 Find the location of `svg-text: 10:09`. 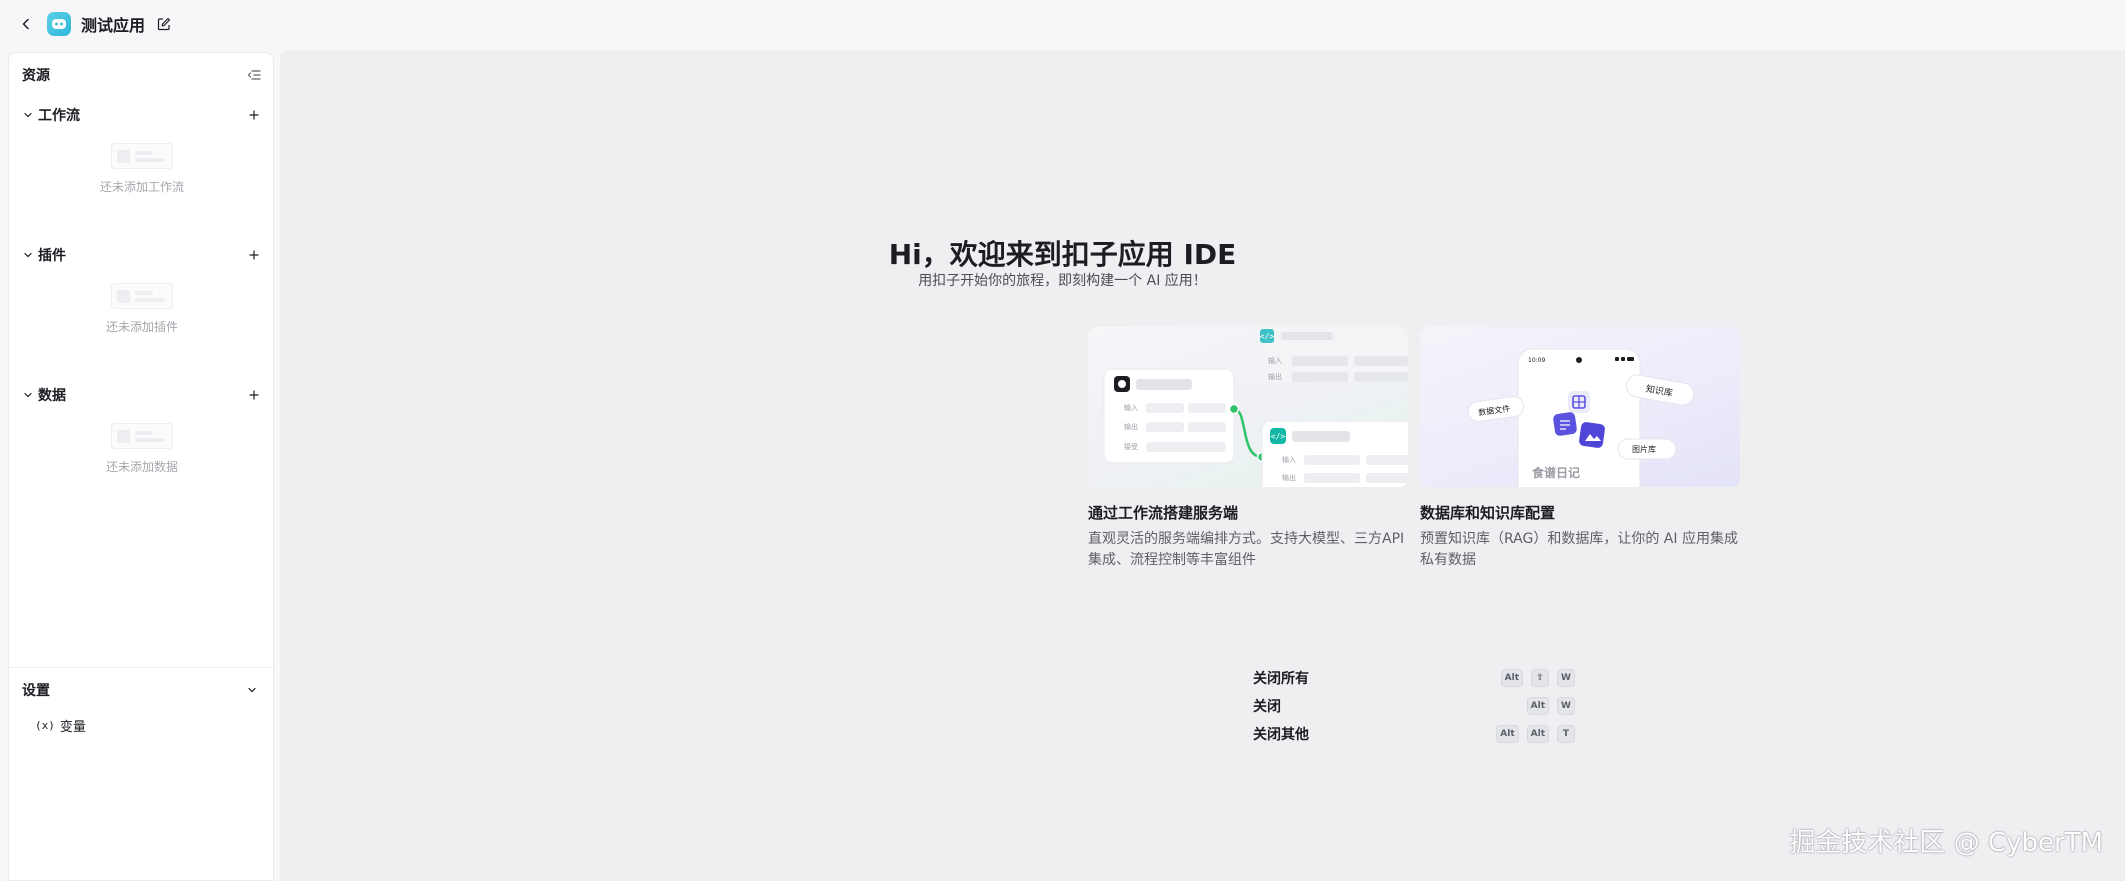

svg-text: 10:09 is located at coordinates (1536, 360).